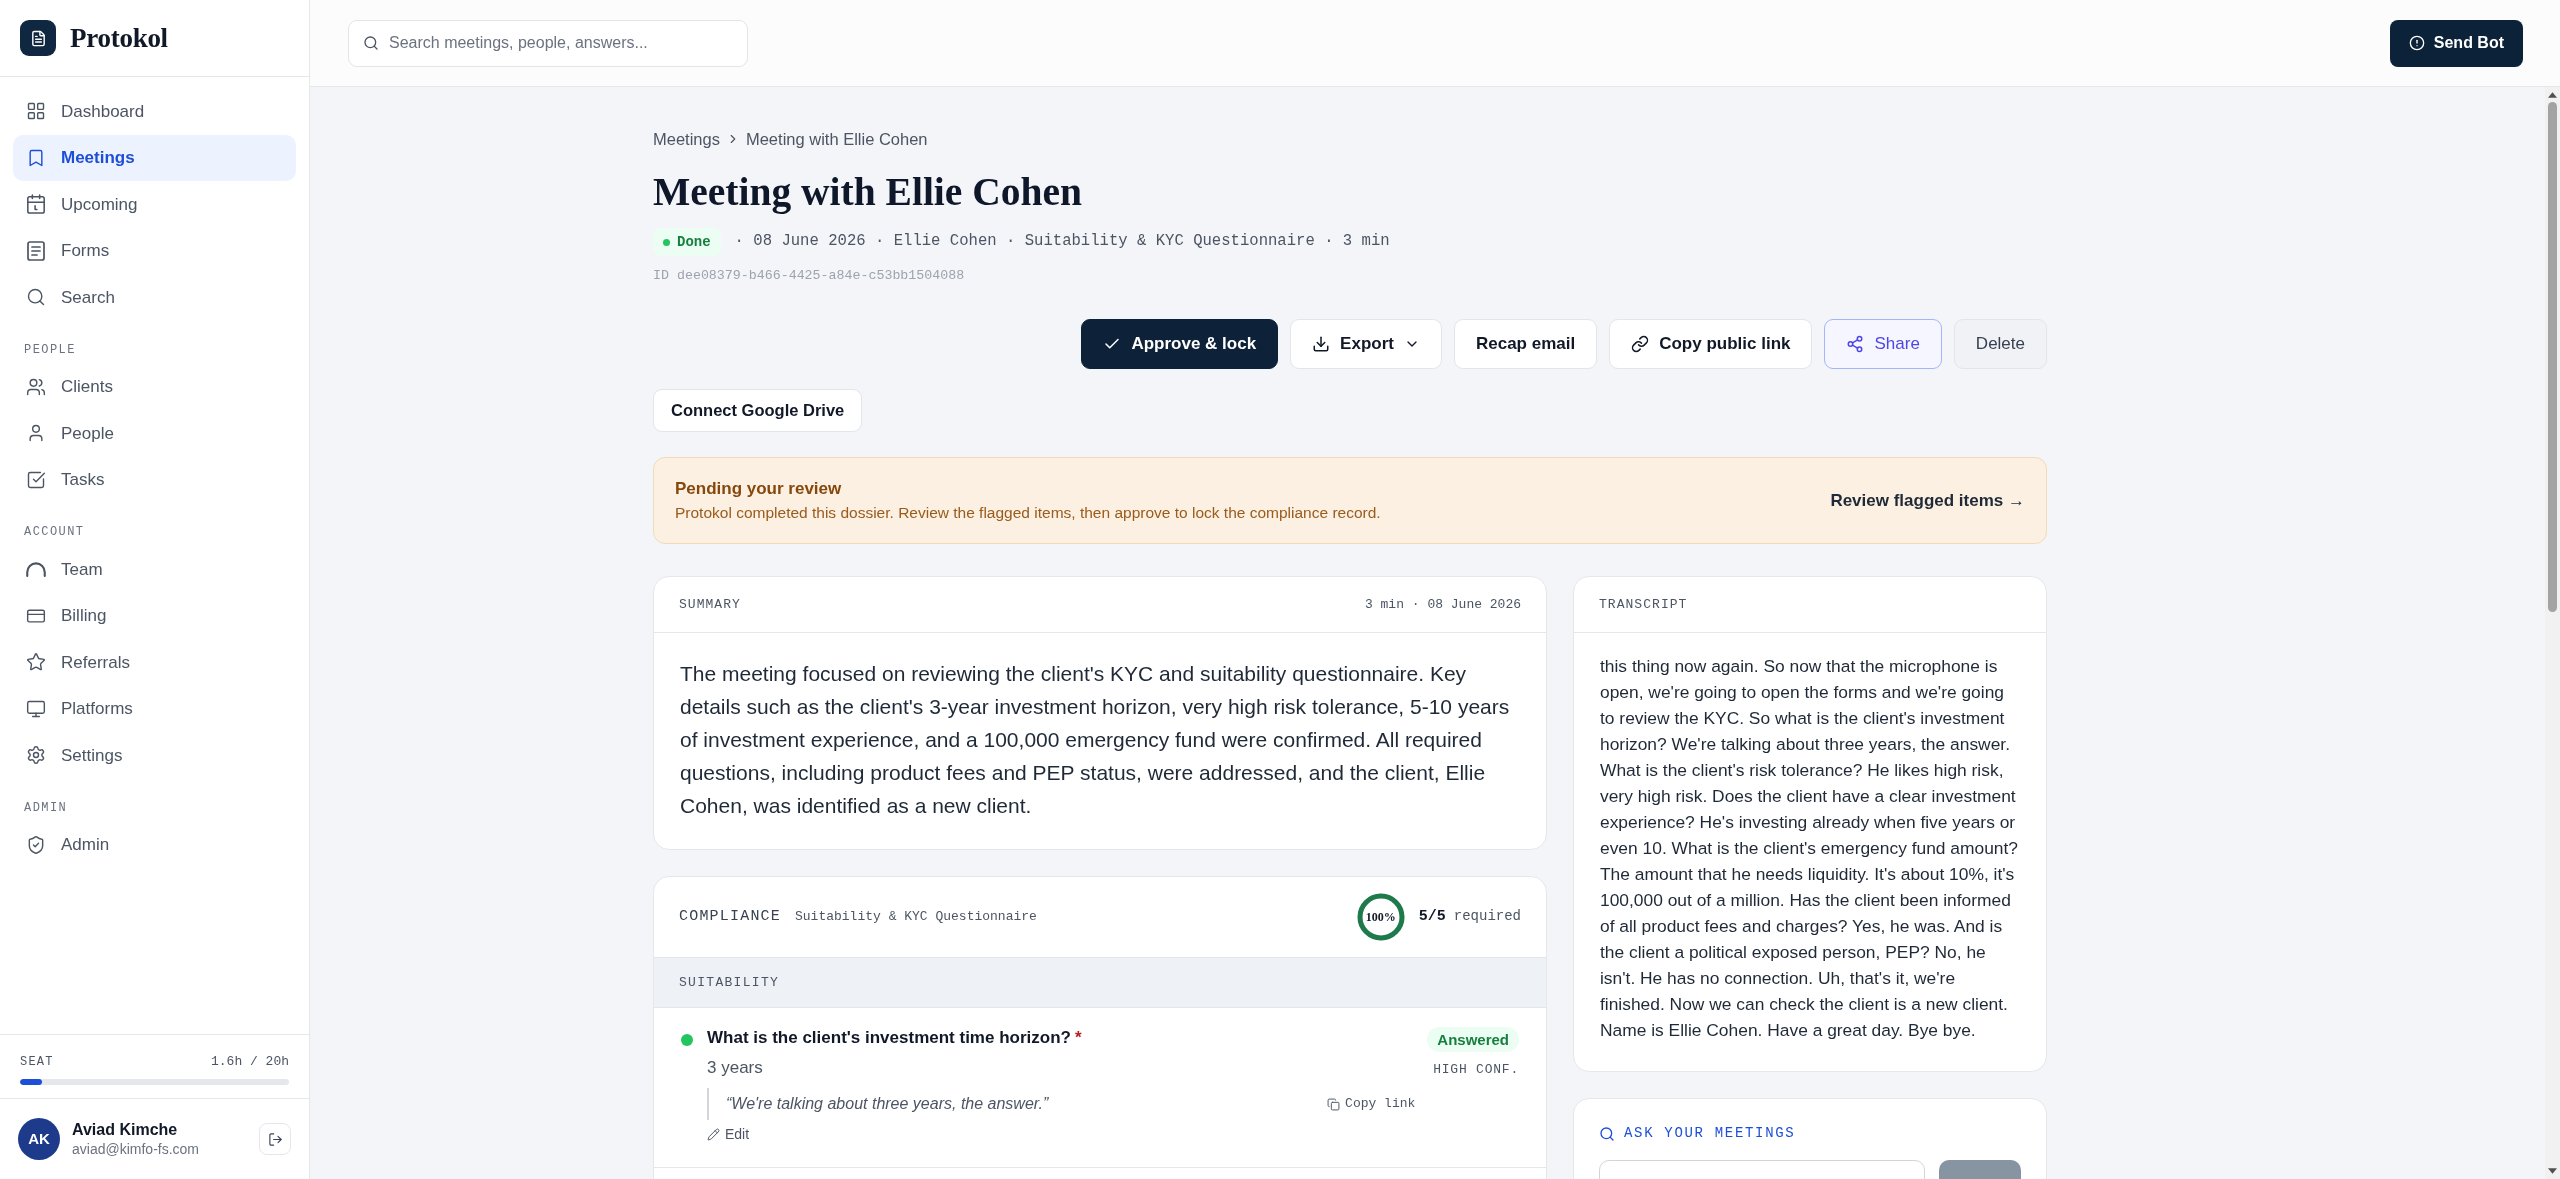  Describe the element at coordinates (1432, 916) in the screenshot. I see `required-count: 5/5` at that location.